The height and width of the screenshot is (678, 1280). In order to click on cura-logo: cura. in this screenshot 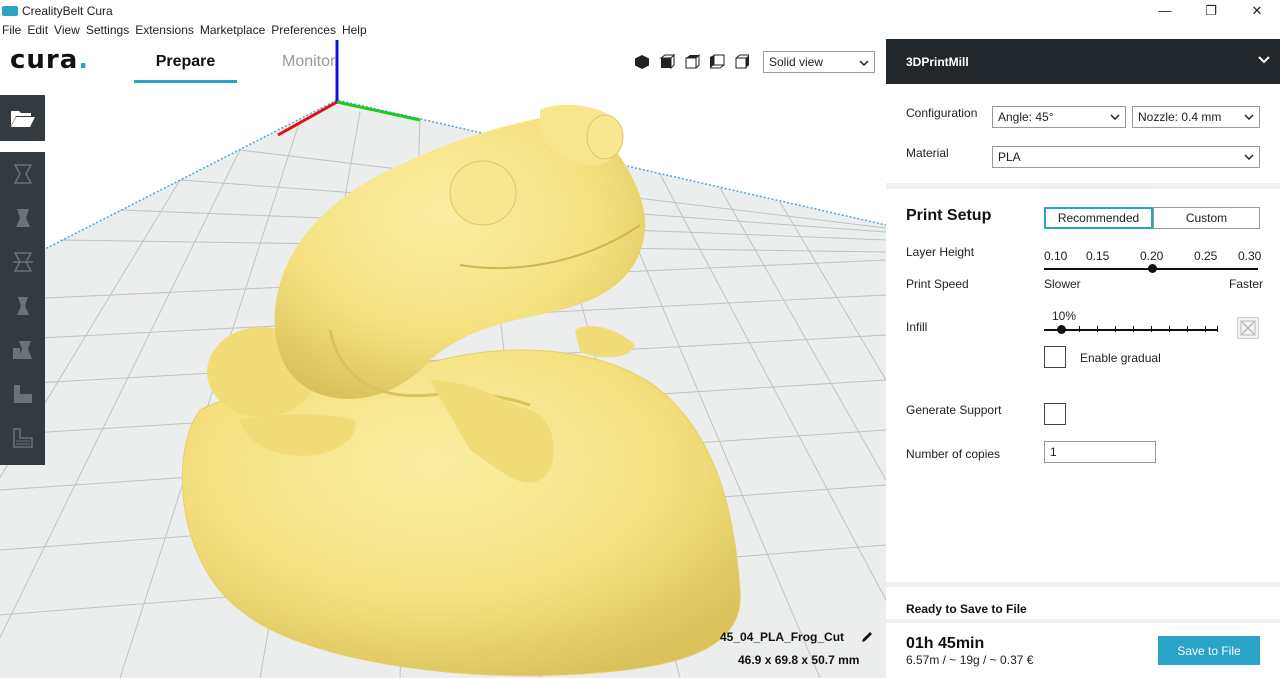, I will do `click(49, 60)`.